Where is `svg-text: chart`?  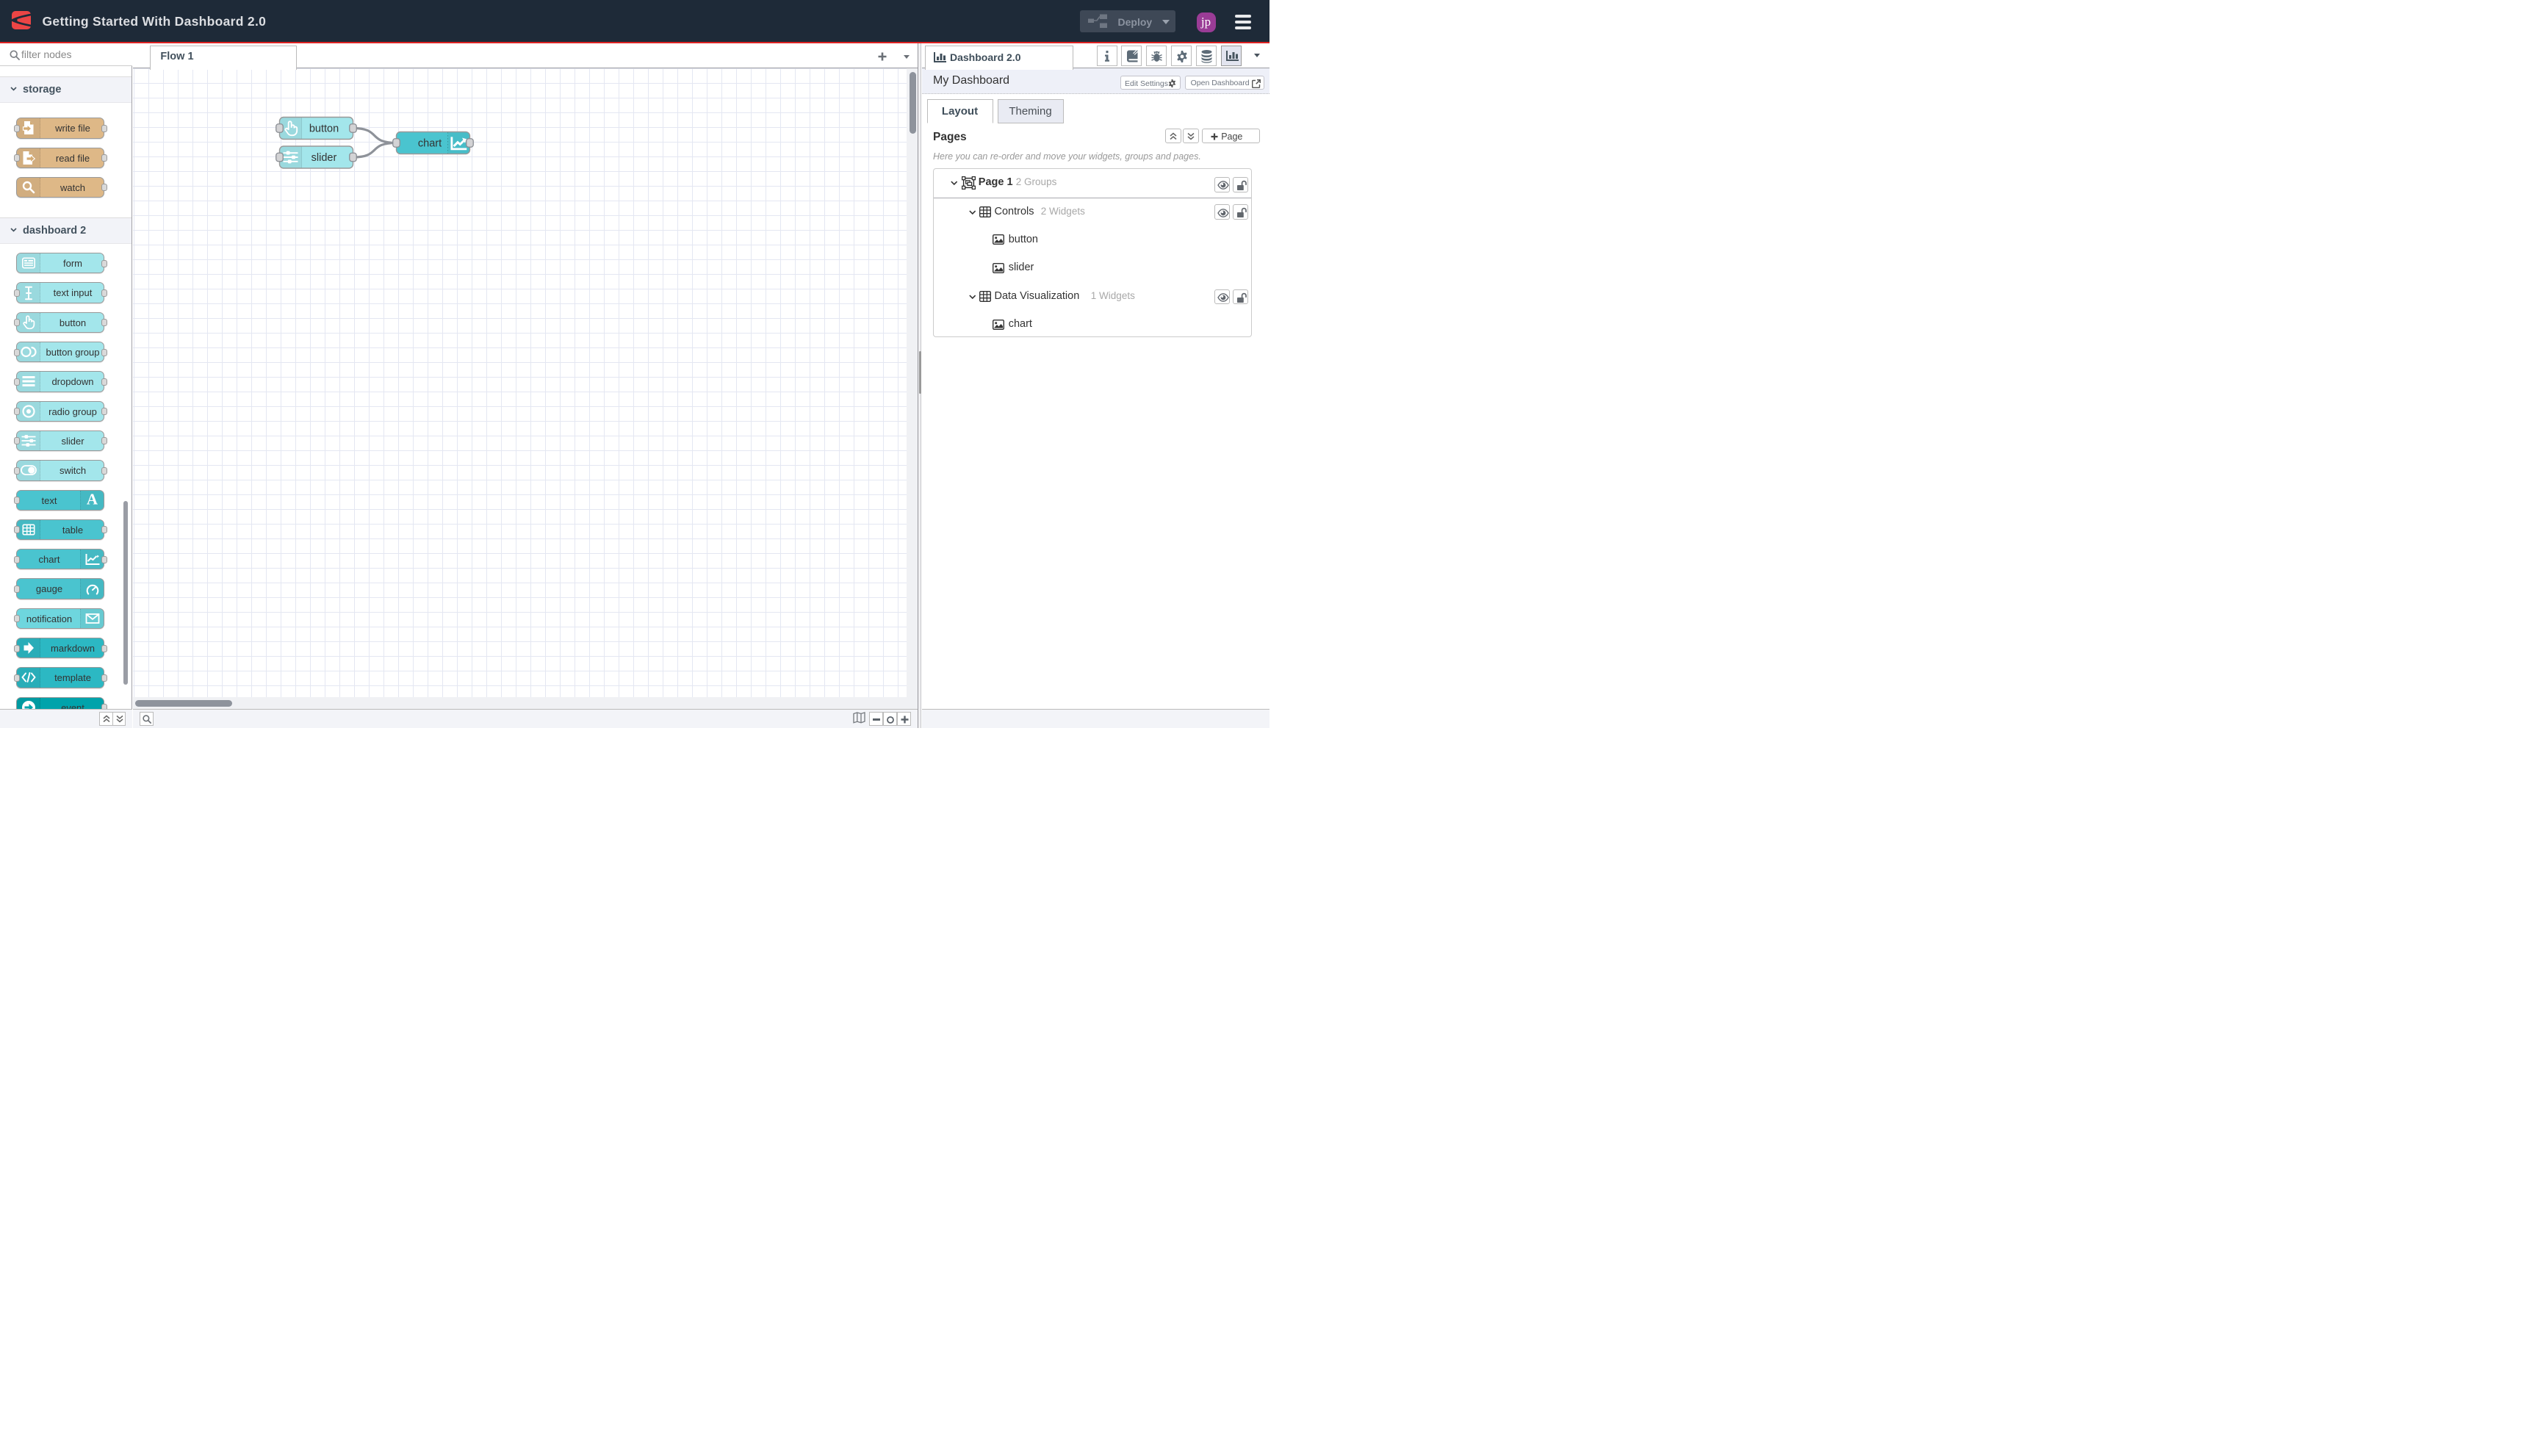
svg-text: chart is located at coordinates (429, 144).